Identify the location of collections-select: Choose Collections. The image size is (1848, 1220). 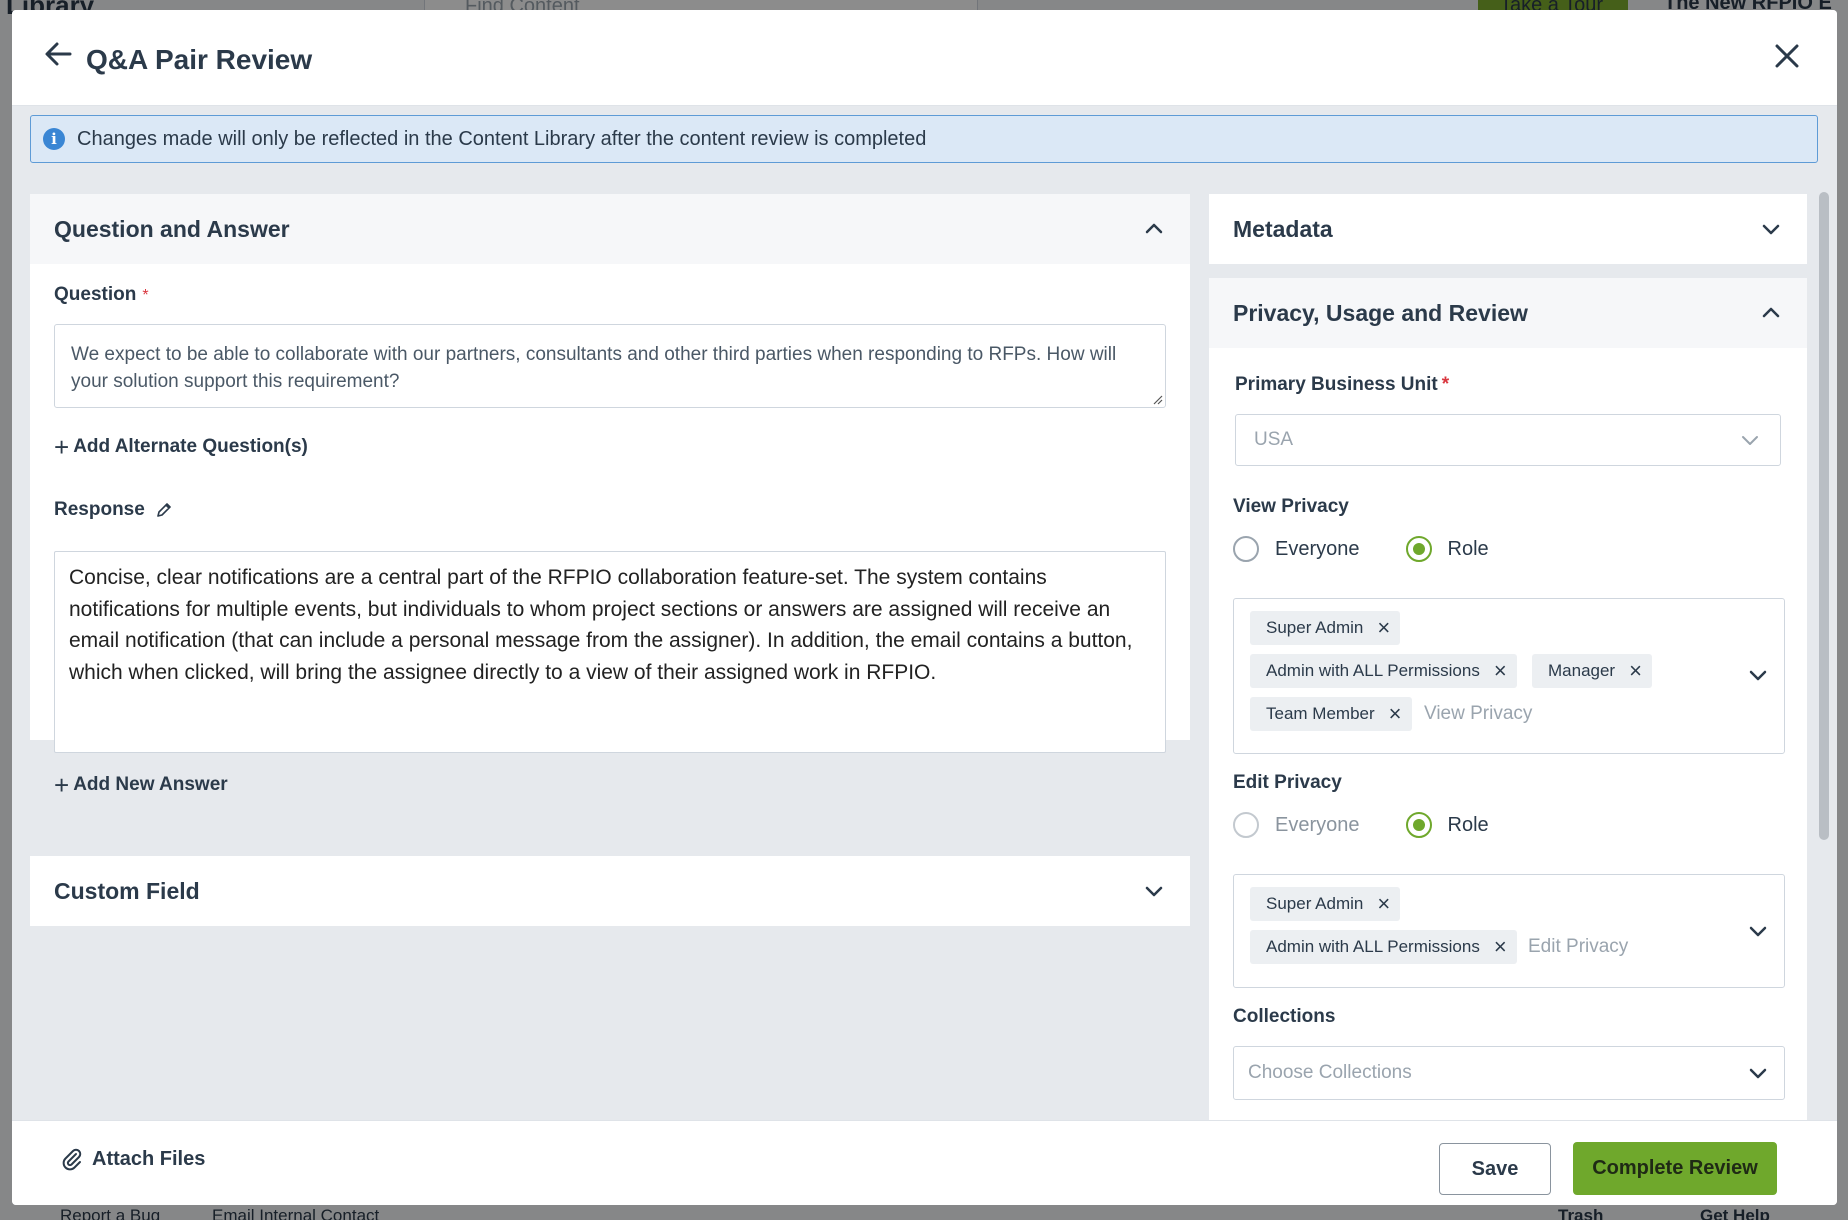
(1509, 1073).